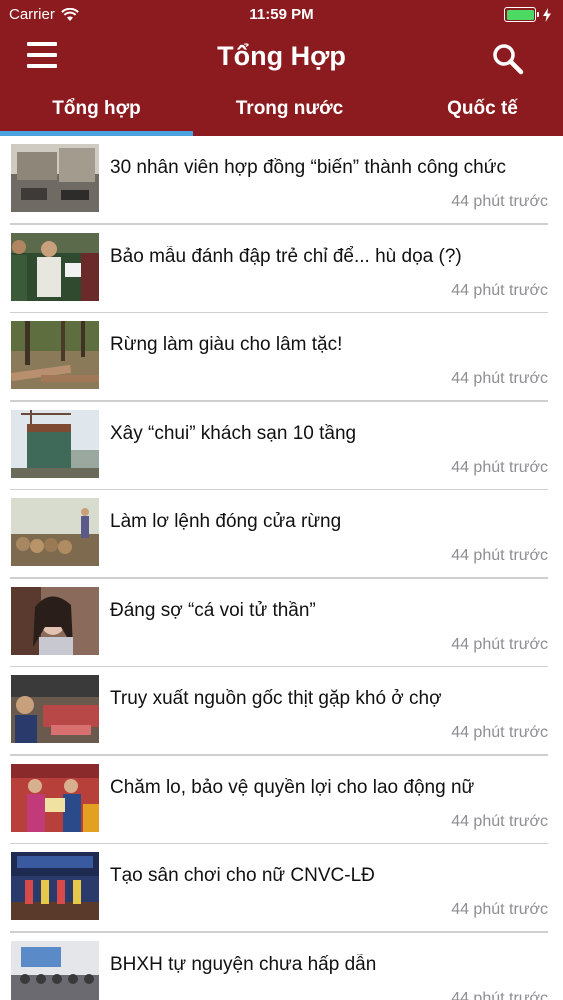 This screenshot has height=1000, width=563. Describe the element at coordinates (508, 59) in the screenshot. I see `search-icon` at that location.